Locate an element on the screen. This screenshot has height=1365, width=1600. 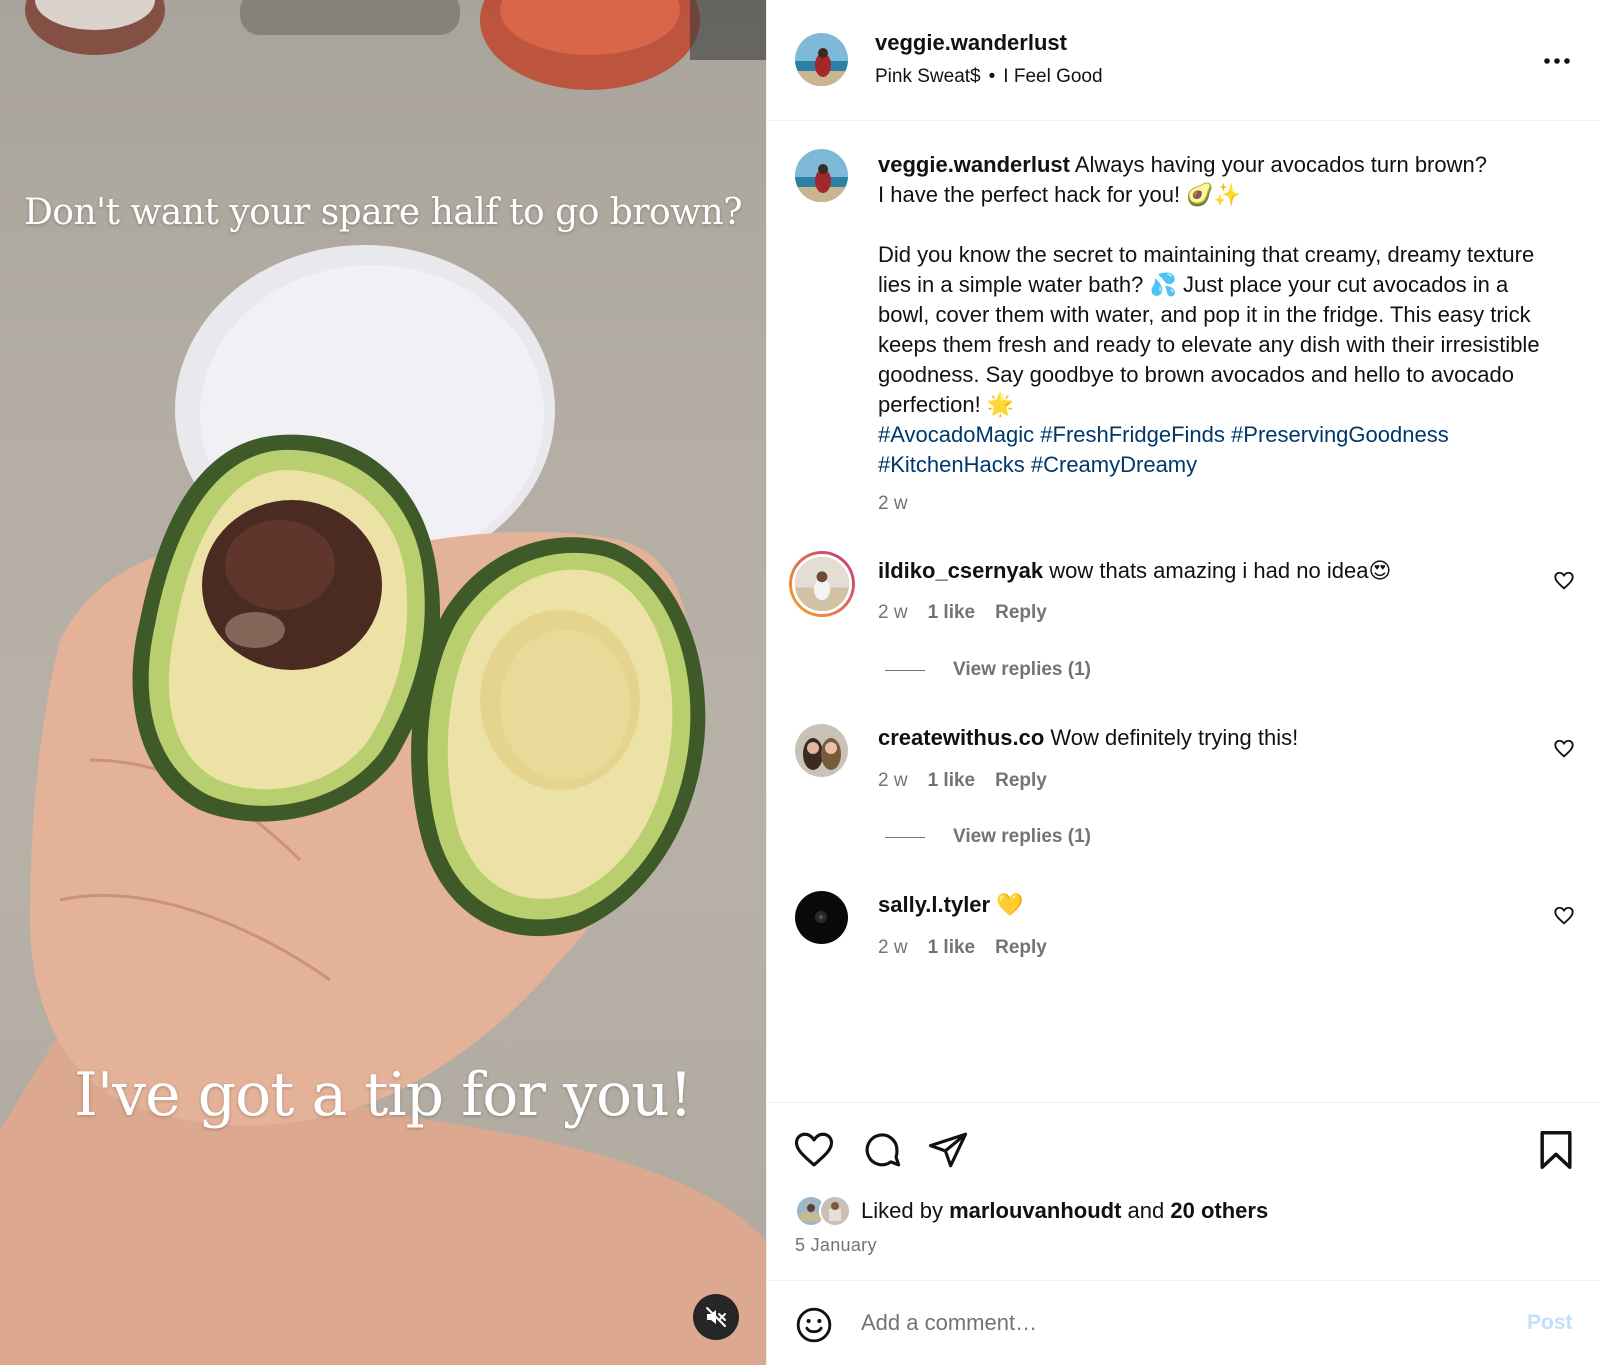
comment-username: sally.l.tyler is located at coordinates (934, 904).